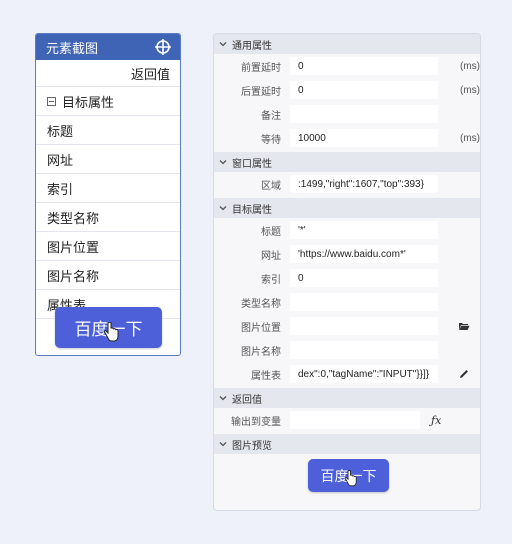 The height and width of the screenshot is (544, 512). I want to click on list-item-image-name: 图片名称, so click(108, 275).